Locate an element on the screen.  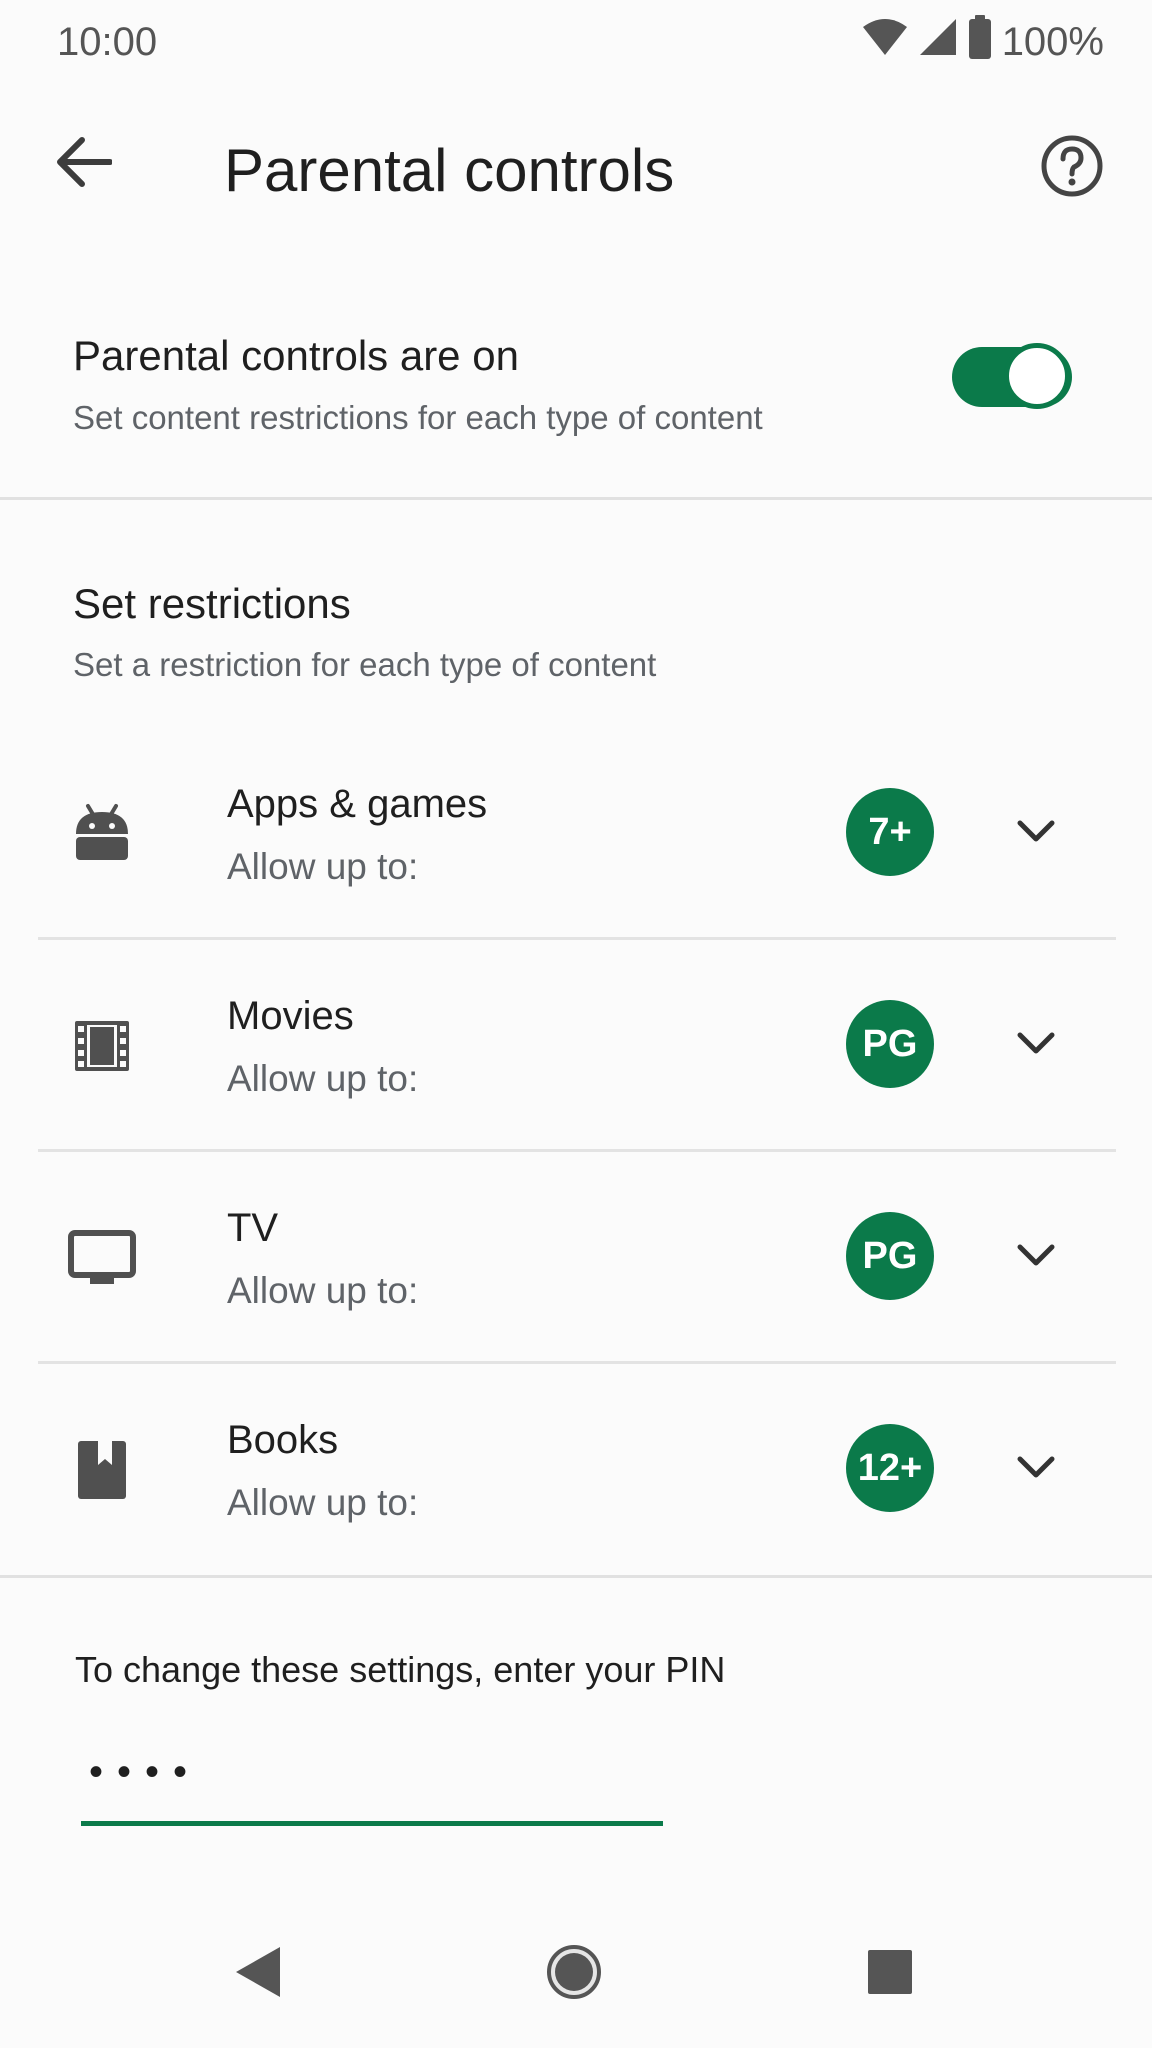
book-icon is located at coordinates (102, 1470).